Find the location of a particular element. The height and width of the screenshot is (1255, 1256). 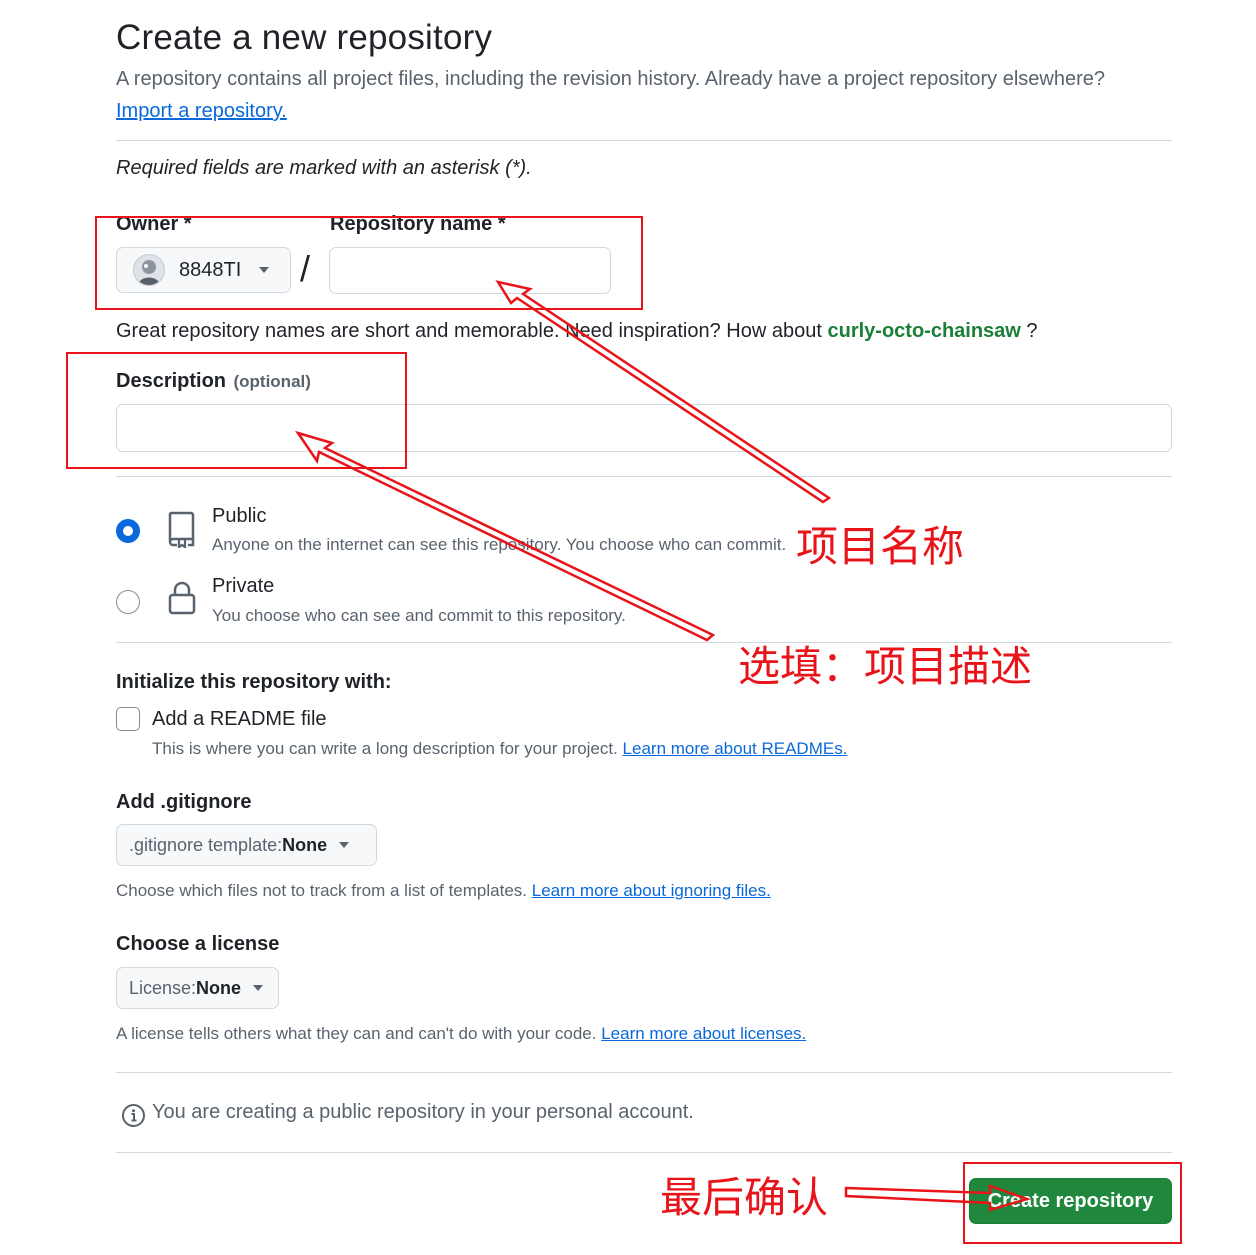

arrow-to-description is located at coordinates (505, 536).